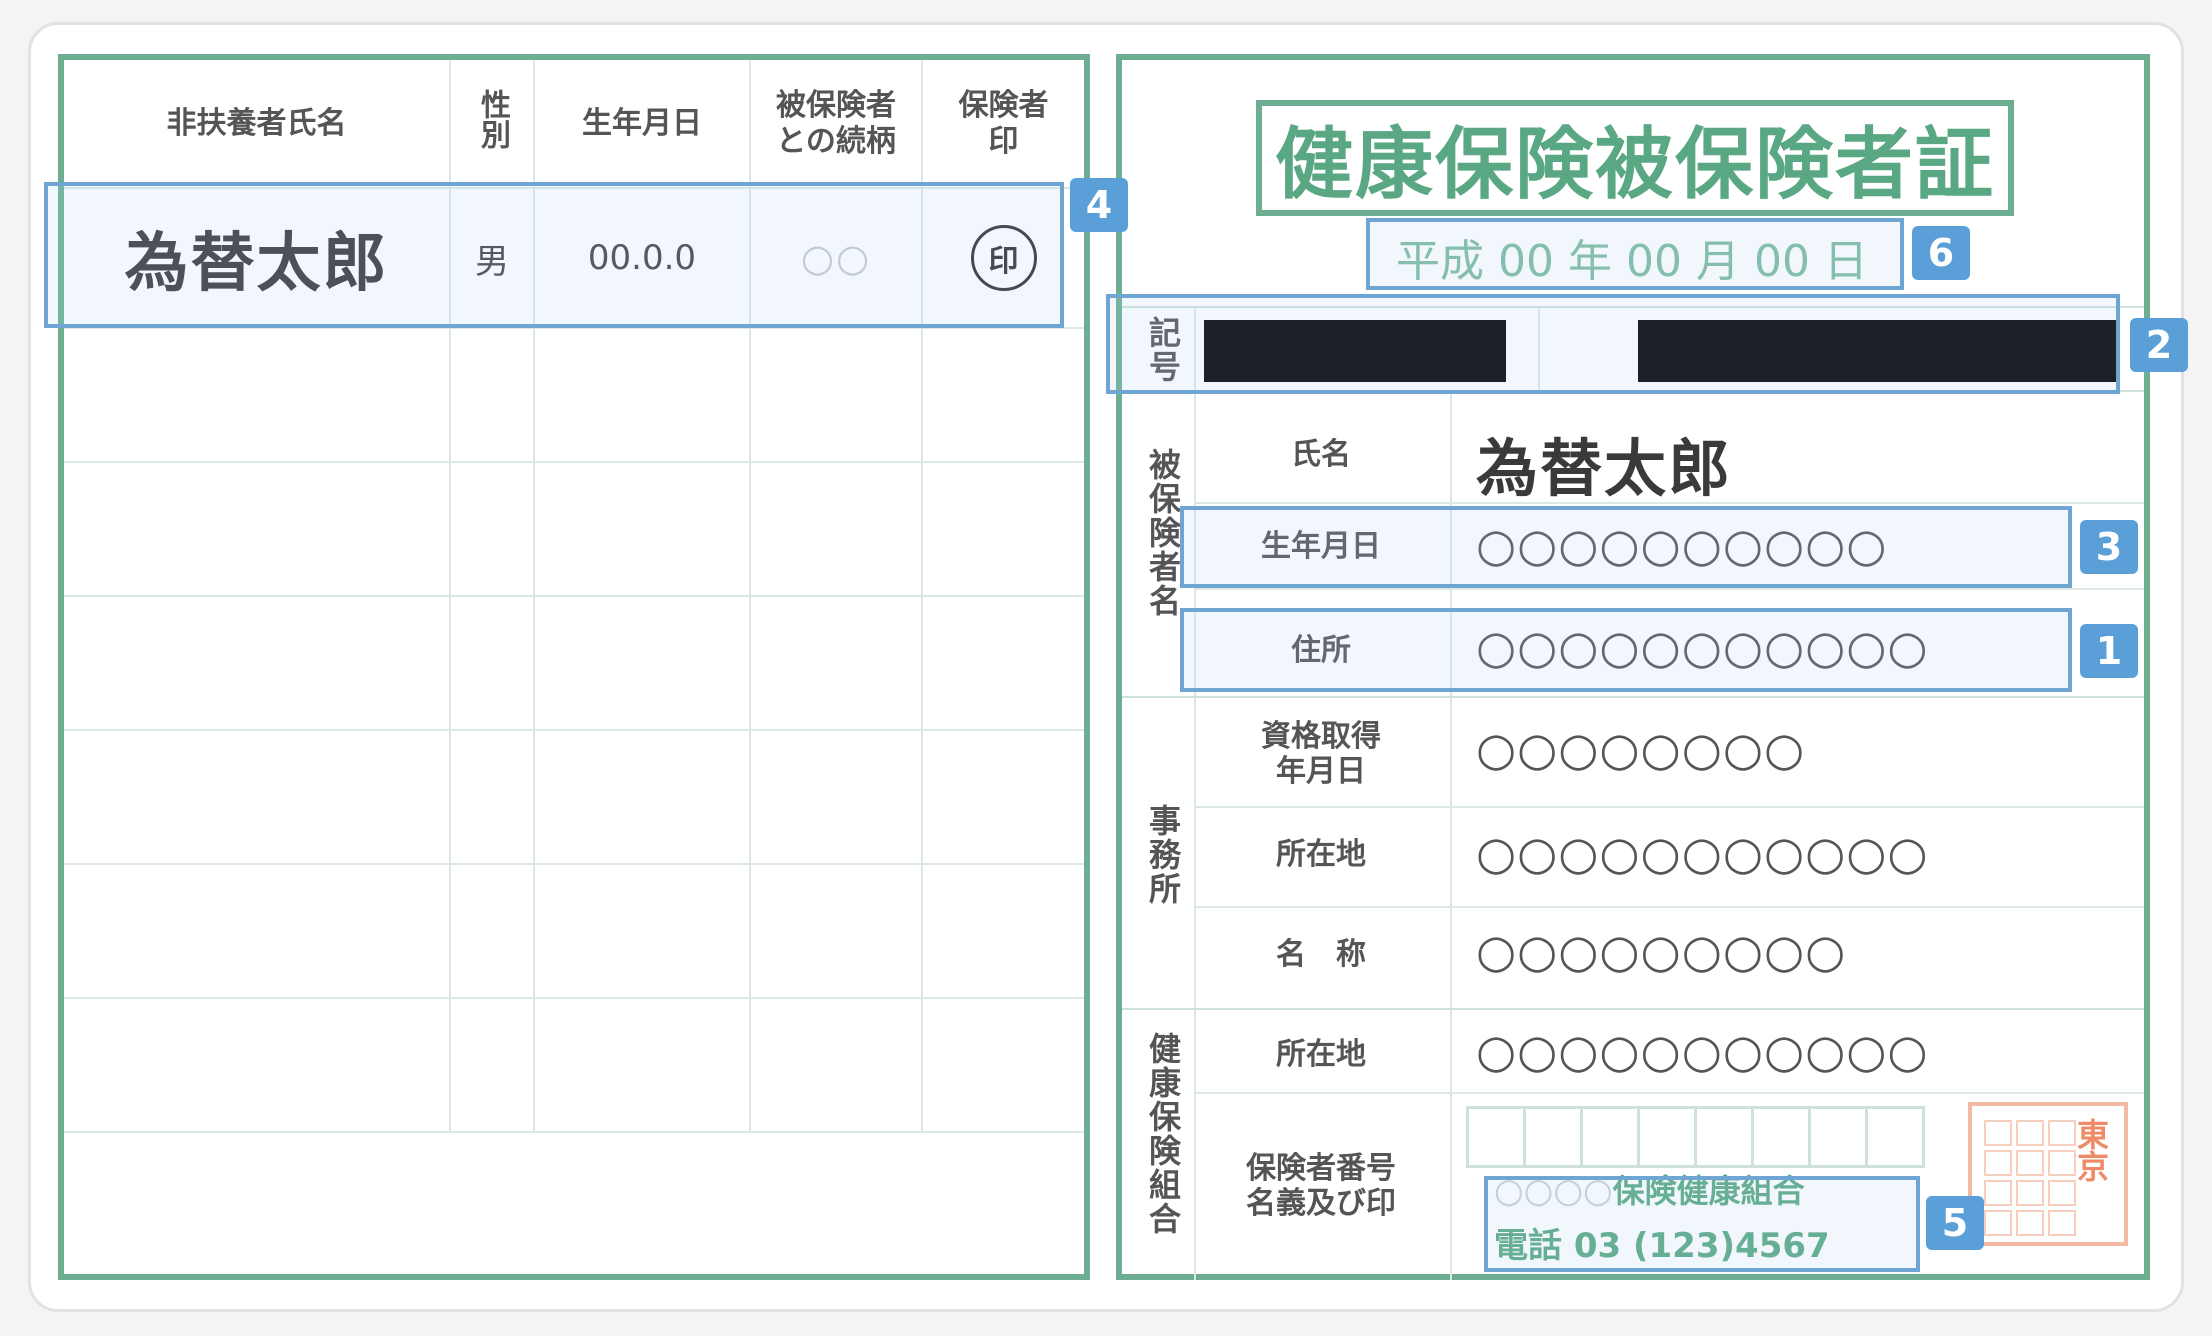 This screenshot has height=1336, width=2212. Describe the element at coordinates (492, 124) in the screenshot. I see `header-gender: 性別` at that location.